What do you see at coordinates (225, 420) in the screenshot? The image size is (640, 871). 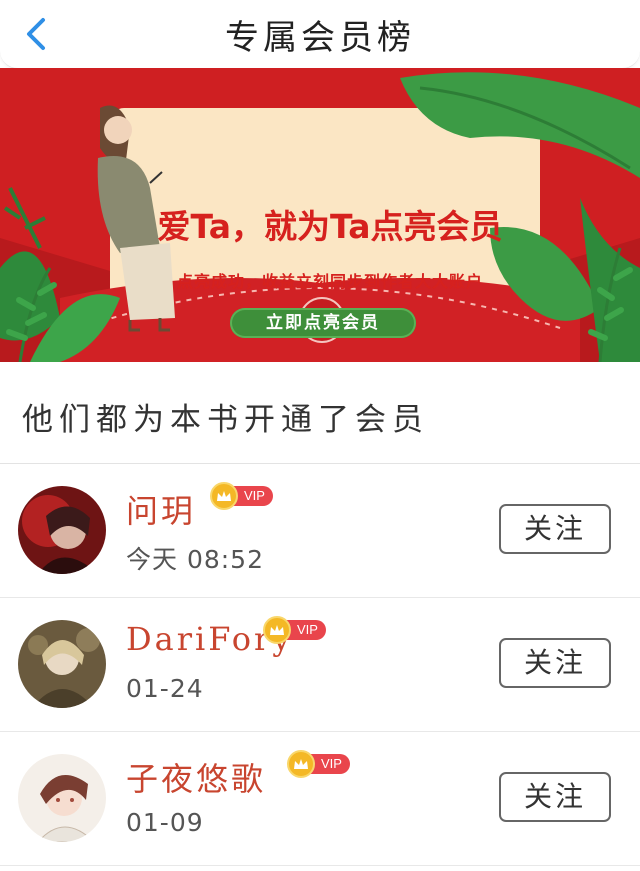 I see `section-title: 他们都为本书开通了会员` at bounding box center [225, 420].